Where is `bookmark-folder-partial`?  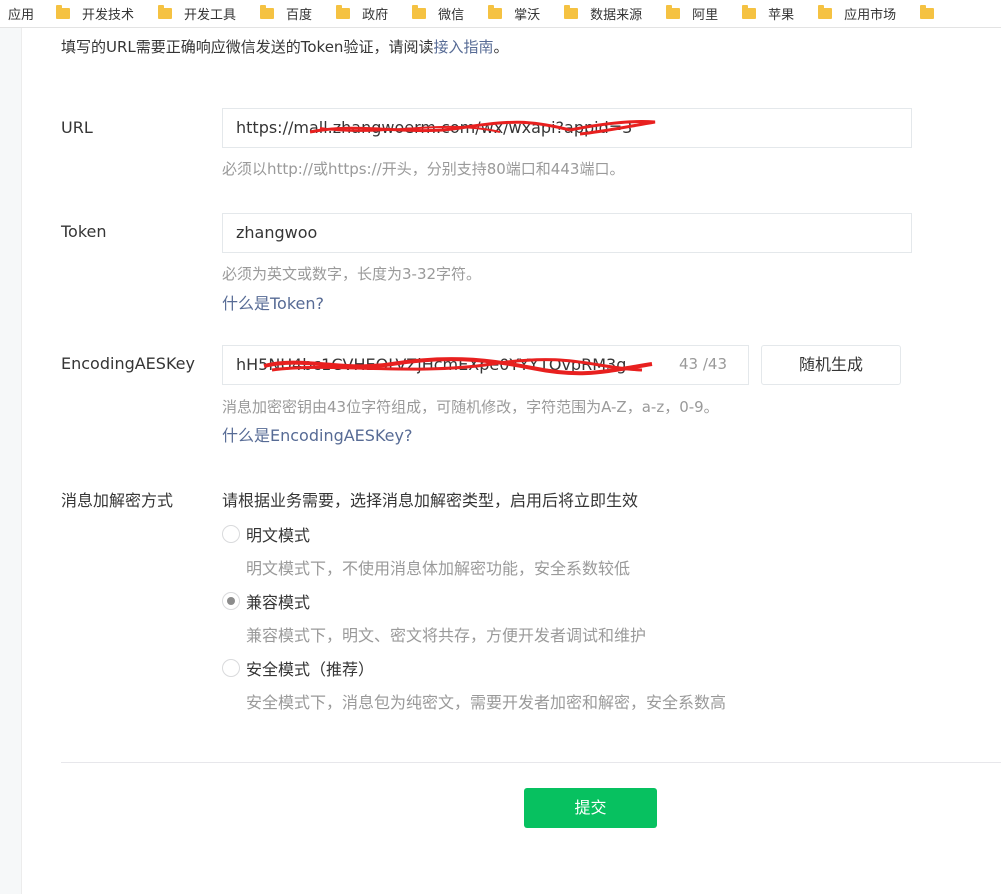 bookmark-folder-partial is located at coordinates (933, 12).